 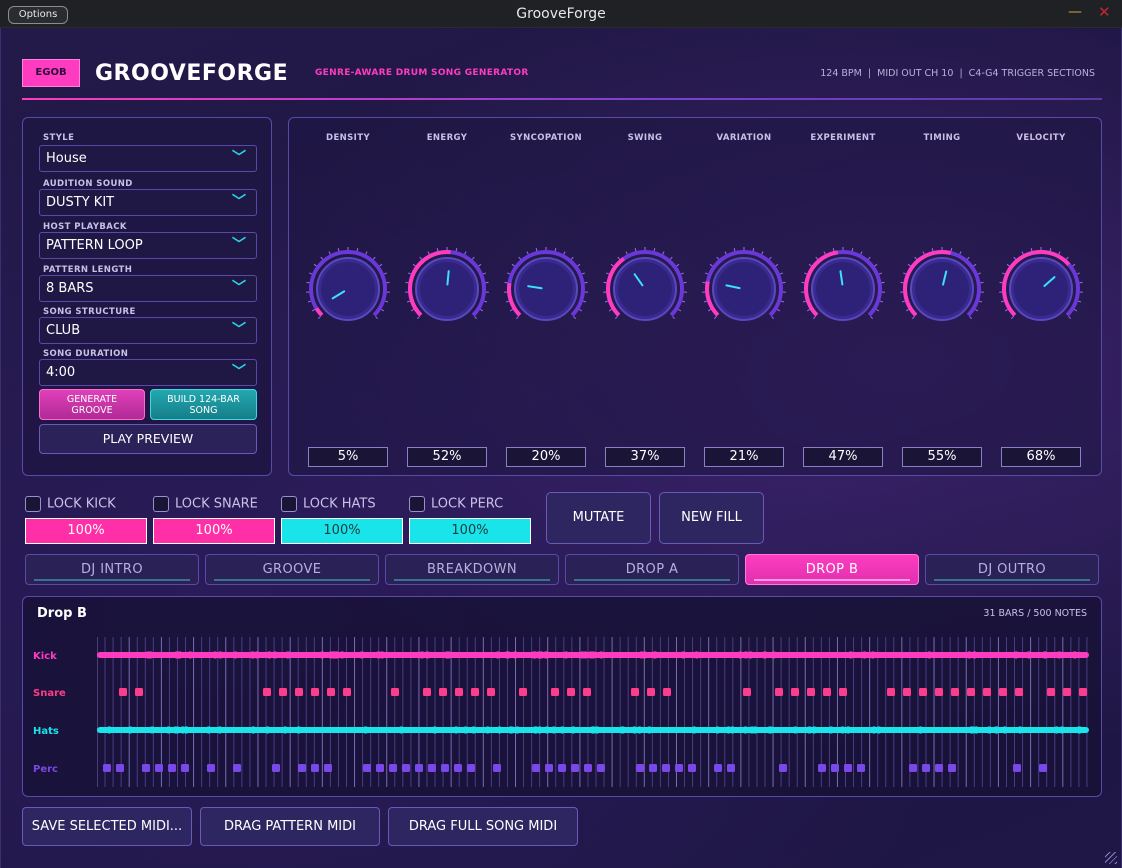 What do you see at coordinates (942, 289) in the screenshot?
I see `knob-timing` at bounding box center [942, 289].